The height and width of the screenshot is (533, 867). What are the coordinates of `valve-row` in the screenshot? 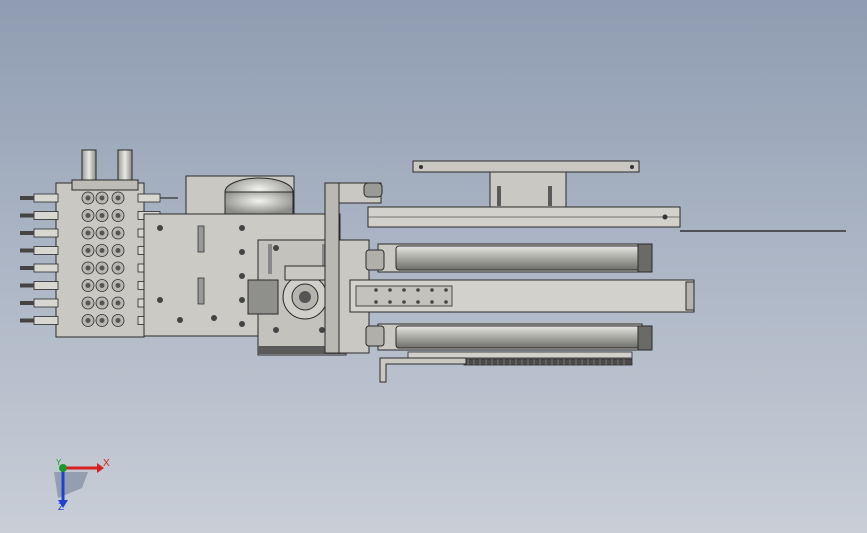 It's located at (99, 198).